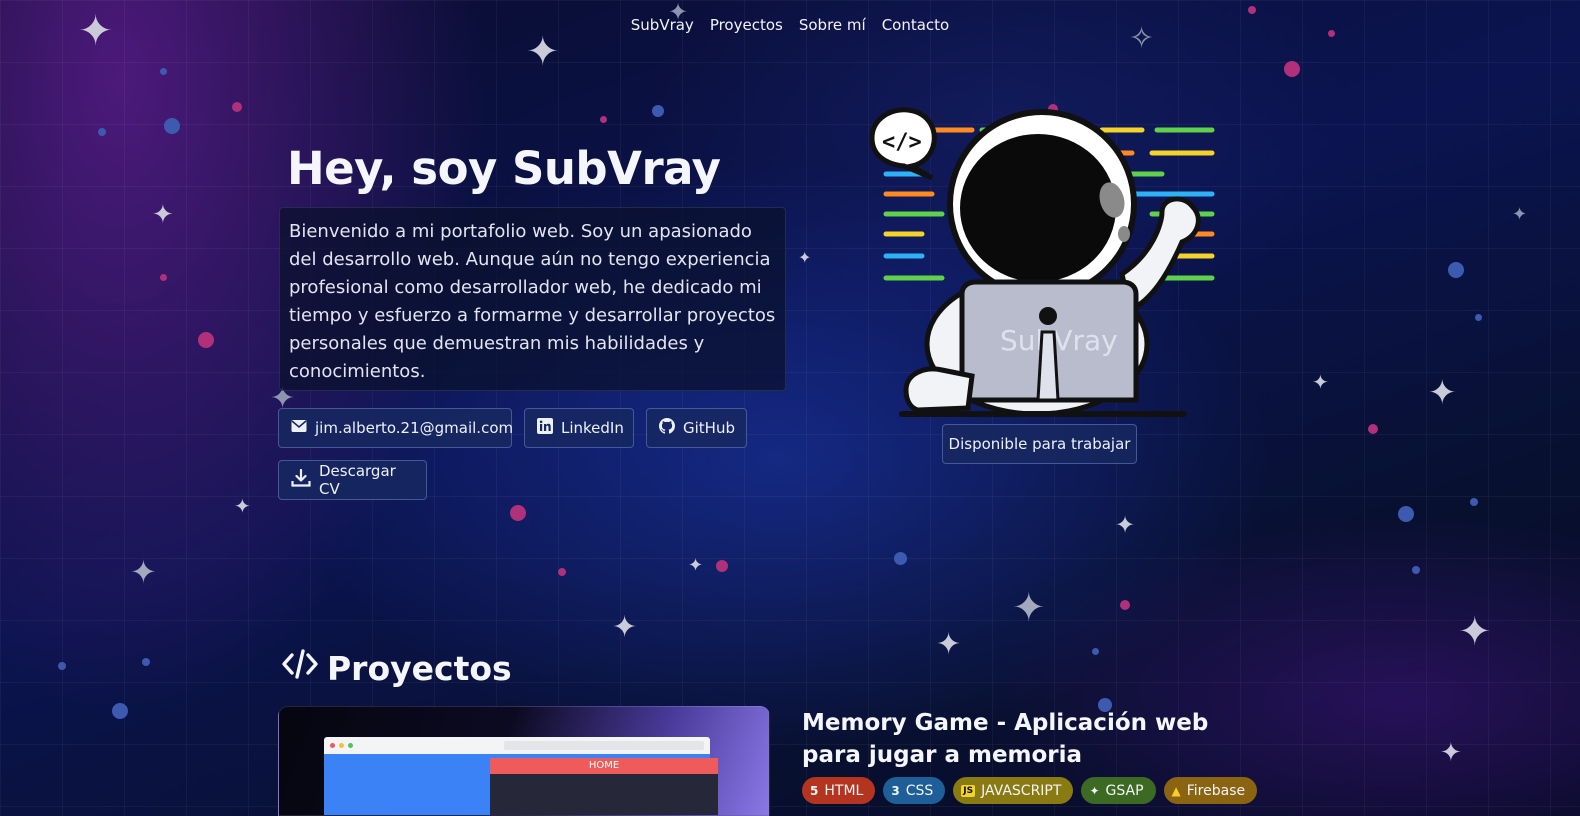 This screenshot has height=816, width=1580. I want to click on window-minimize-dot, so click(341, 745).